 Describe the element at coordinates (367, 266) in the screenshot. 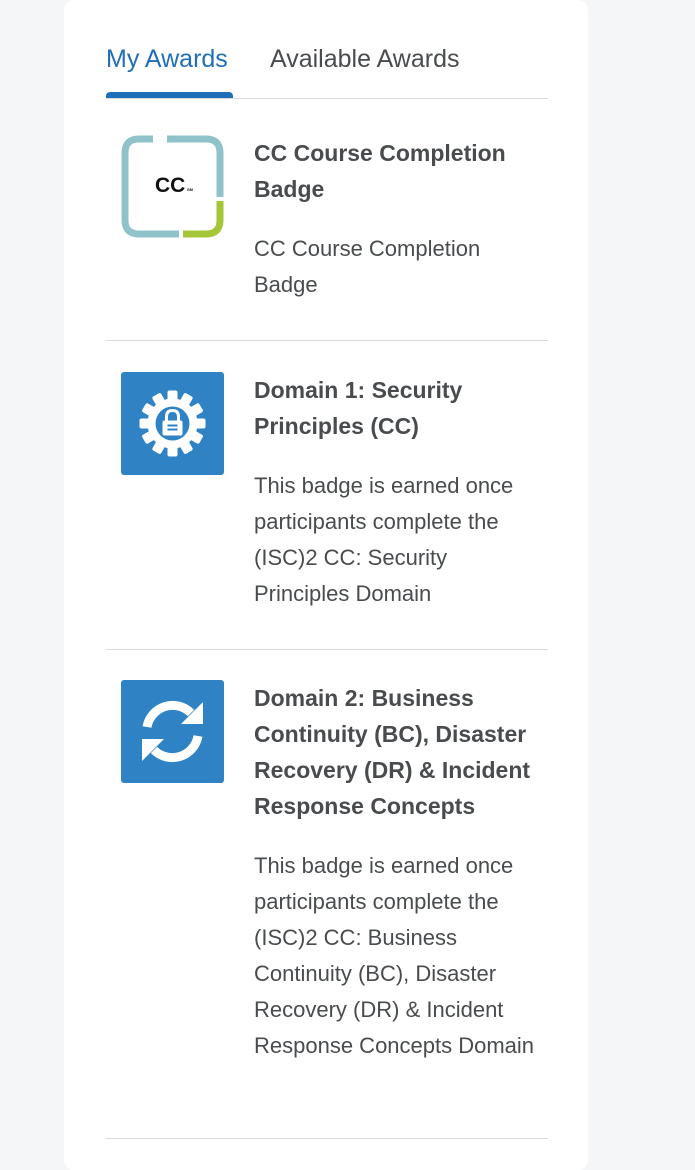

I see `award-description: CC Course Completion Badge` at that location.